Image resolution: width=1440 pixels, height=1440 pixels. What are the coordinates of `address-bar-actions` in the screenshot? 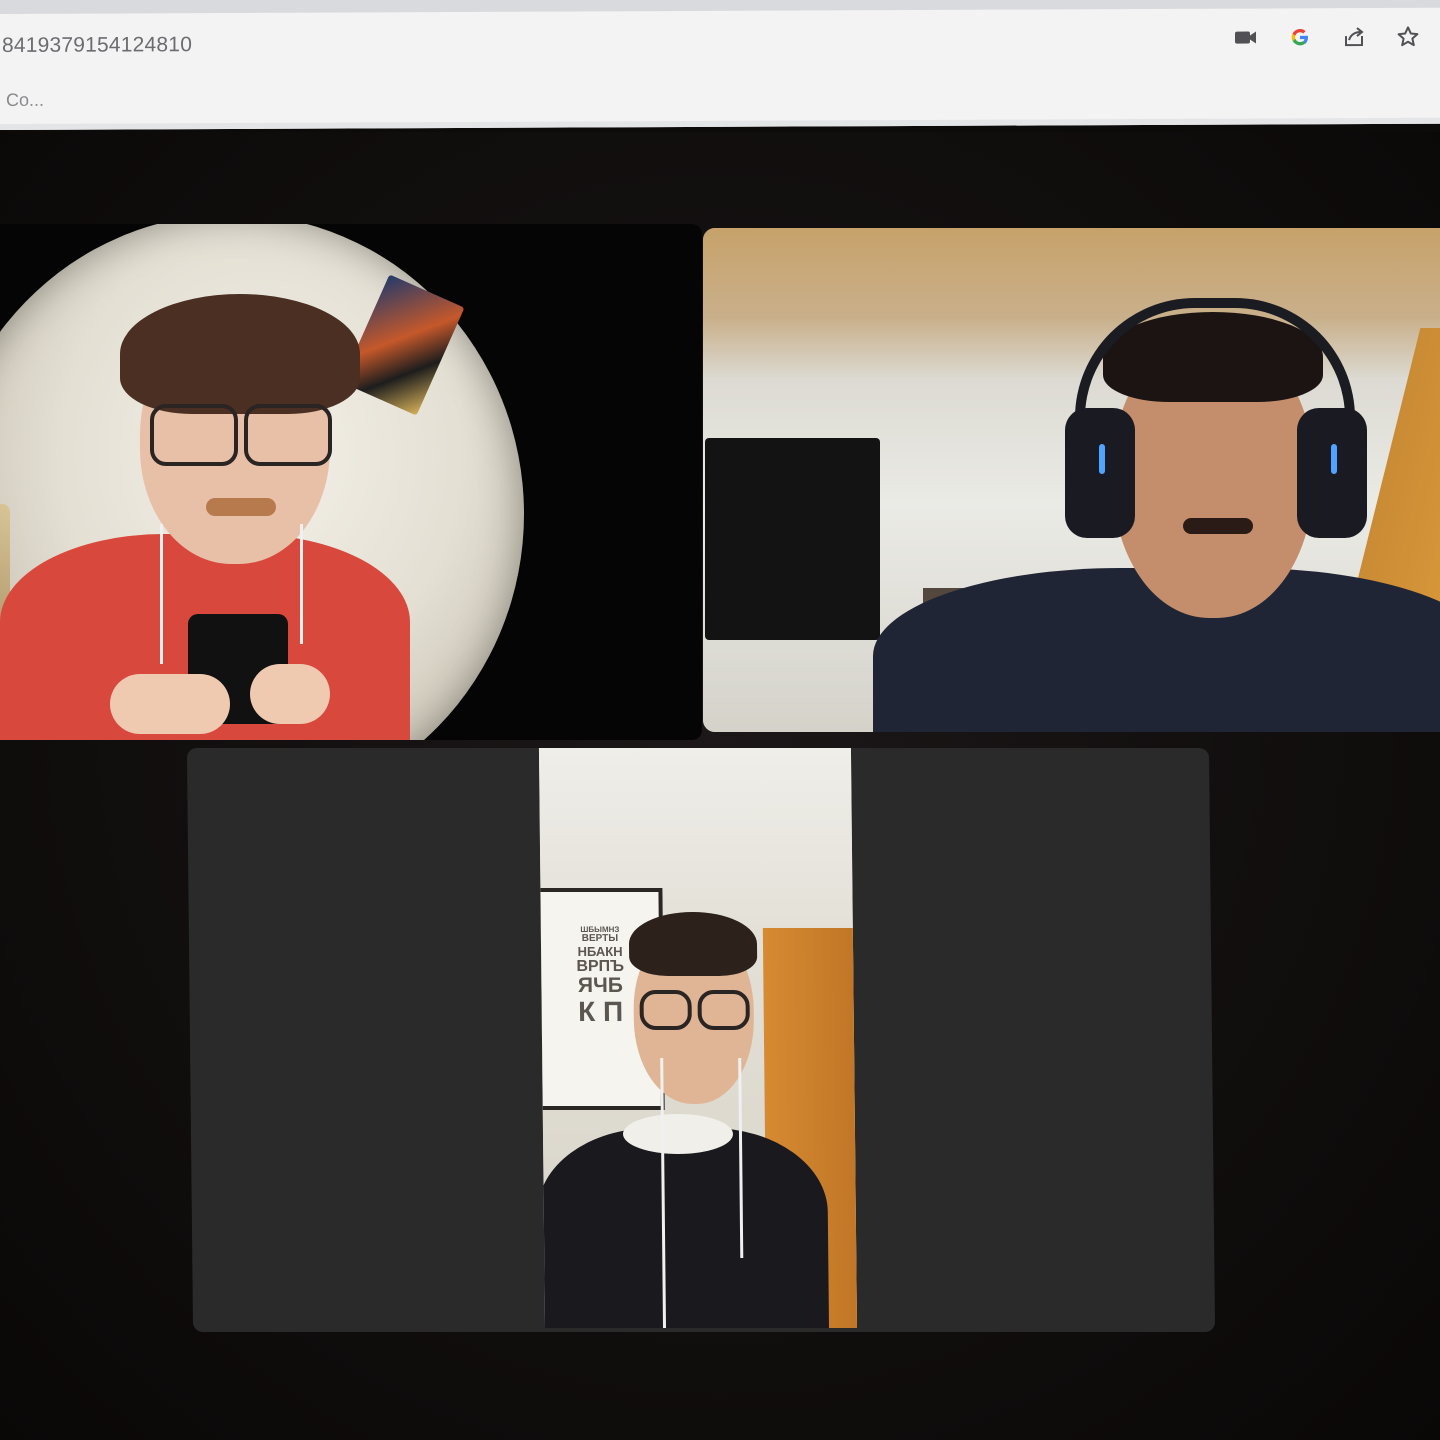 It's located at (1327, 37).